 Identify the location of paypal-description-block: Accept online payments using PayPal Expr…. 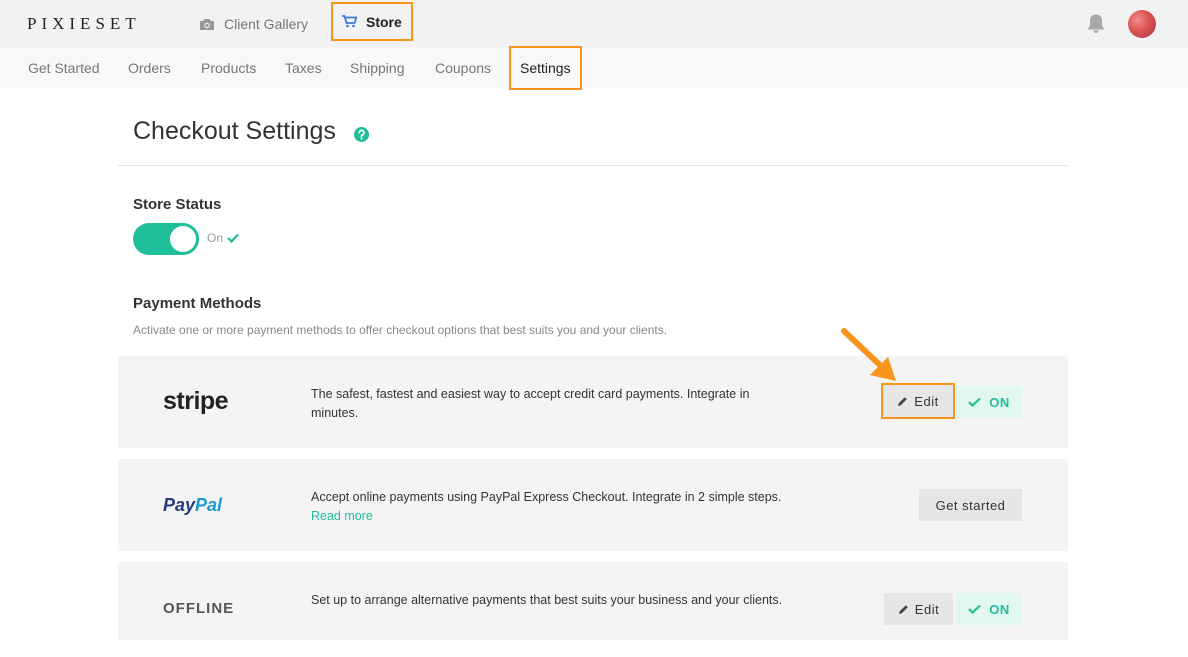
(571, 507).